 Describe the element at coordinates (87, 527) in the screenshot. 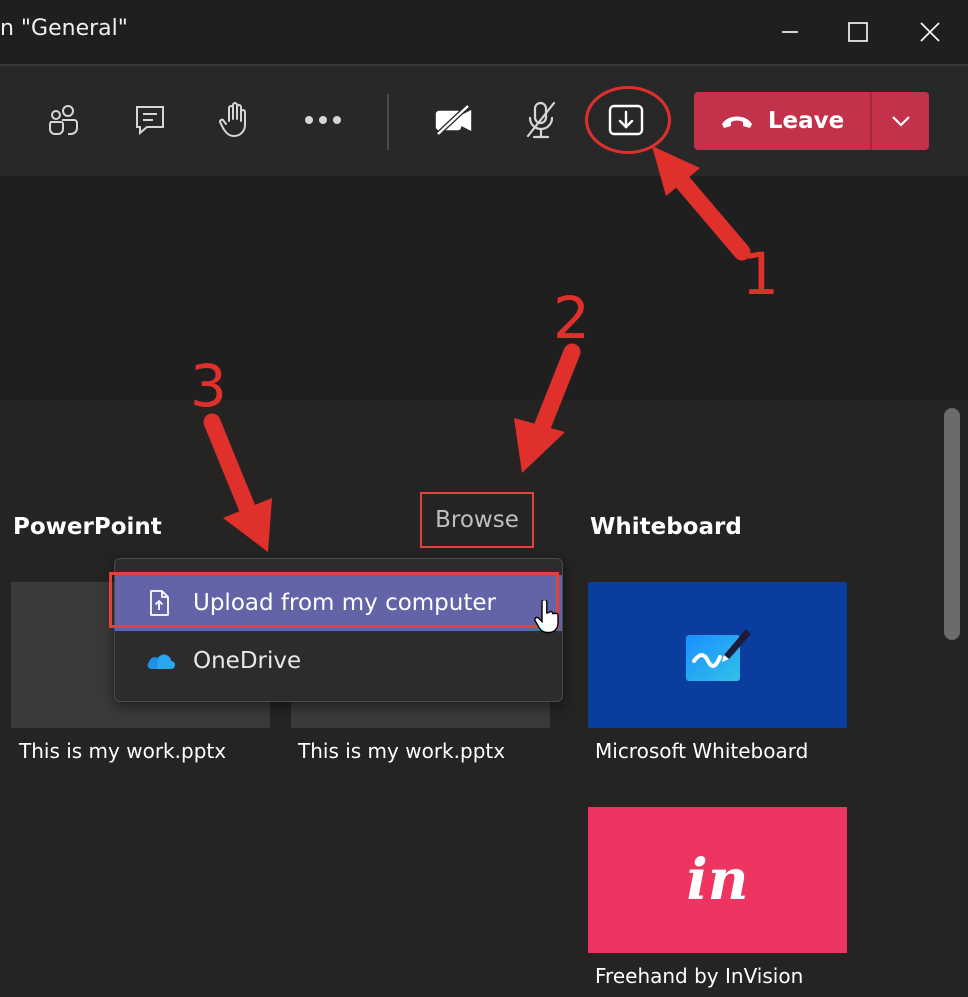

I see `powerpoint-heading: PowerPoint` at that location.